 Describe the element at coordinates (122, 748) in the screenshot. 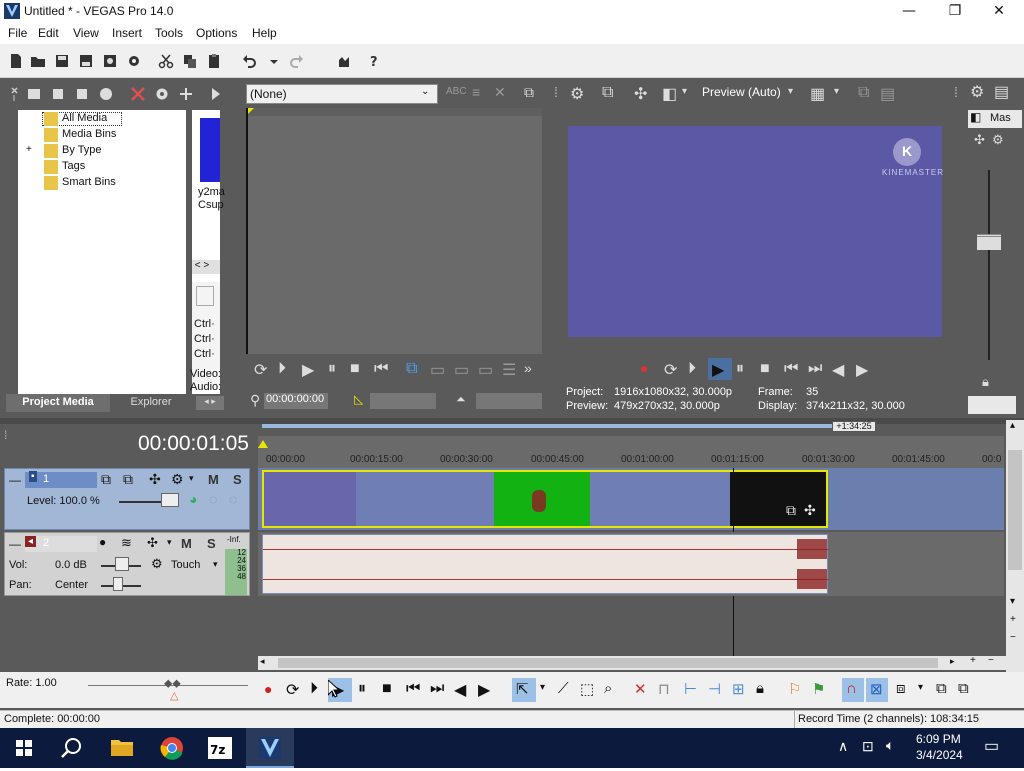

I see `file-explorer-icon` at that location.